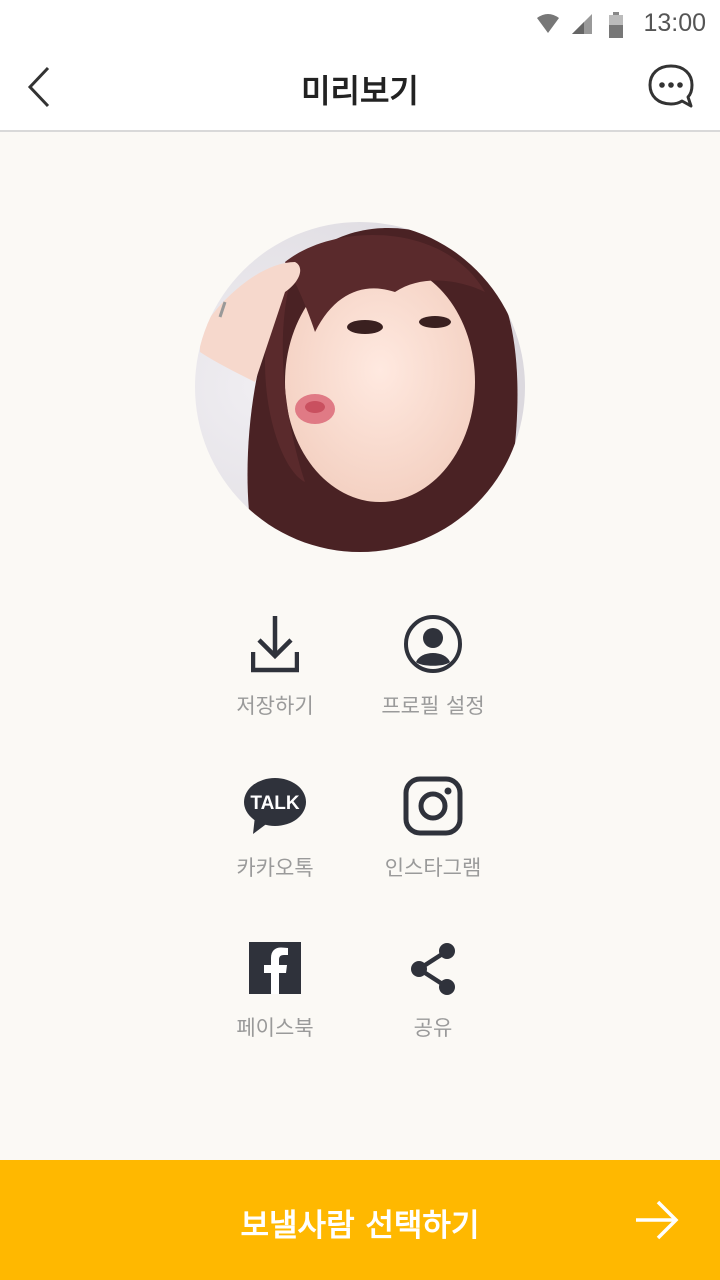  What do you see at coordinates (433, 706) in the screenshot?
I see `action-label: 프로필 설정` at bounding box center [433, 706].